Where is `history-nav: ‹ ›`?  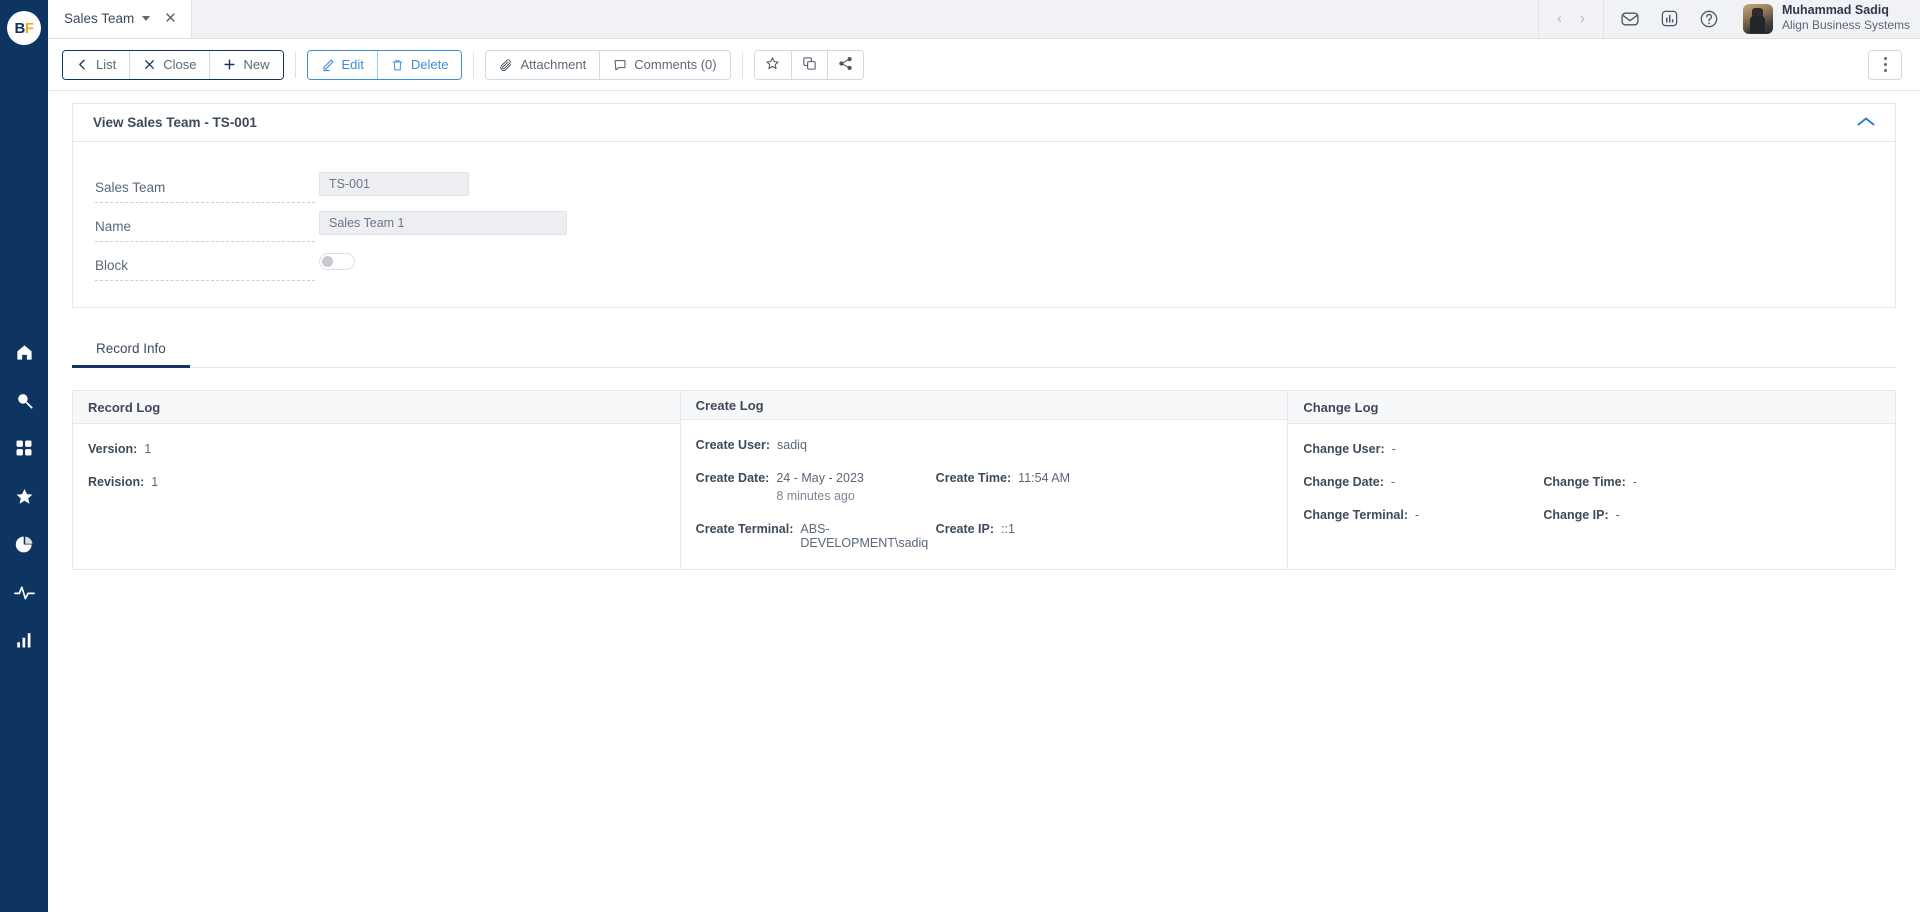
history-nav: ‹ › is located at coordinates (1570, 19).